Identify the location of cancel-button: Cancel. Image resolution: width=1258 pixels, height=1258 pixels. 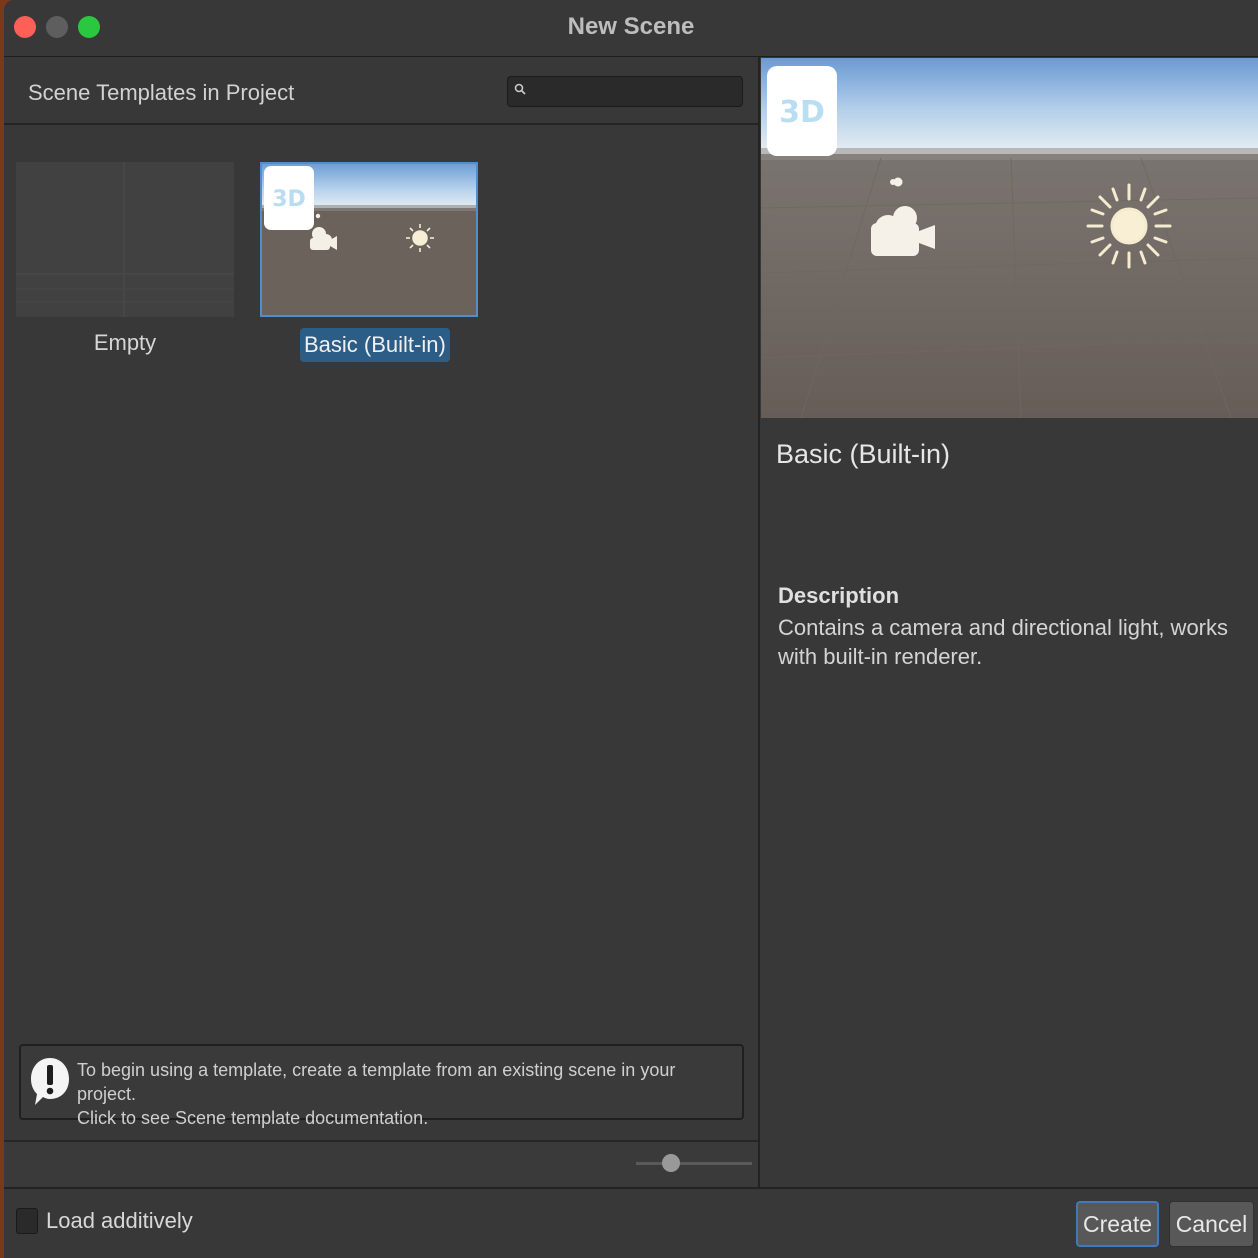
(1211, 1224).